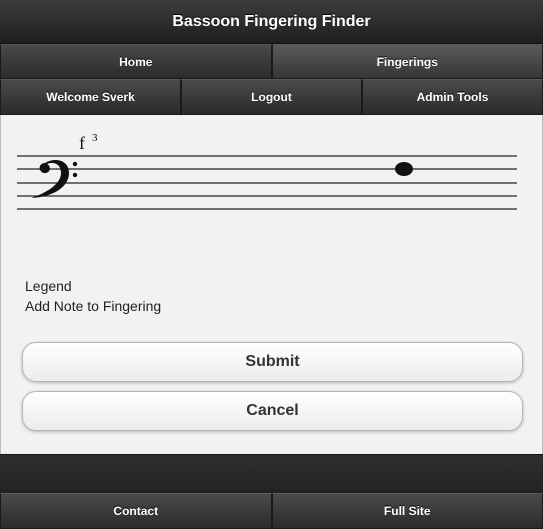  Describe the element at coordinates (407, 61) in the screenshot. I see `nav-fingerings-button: Fingerings` at that location.